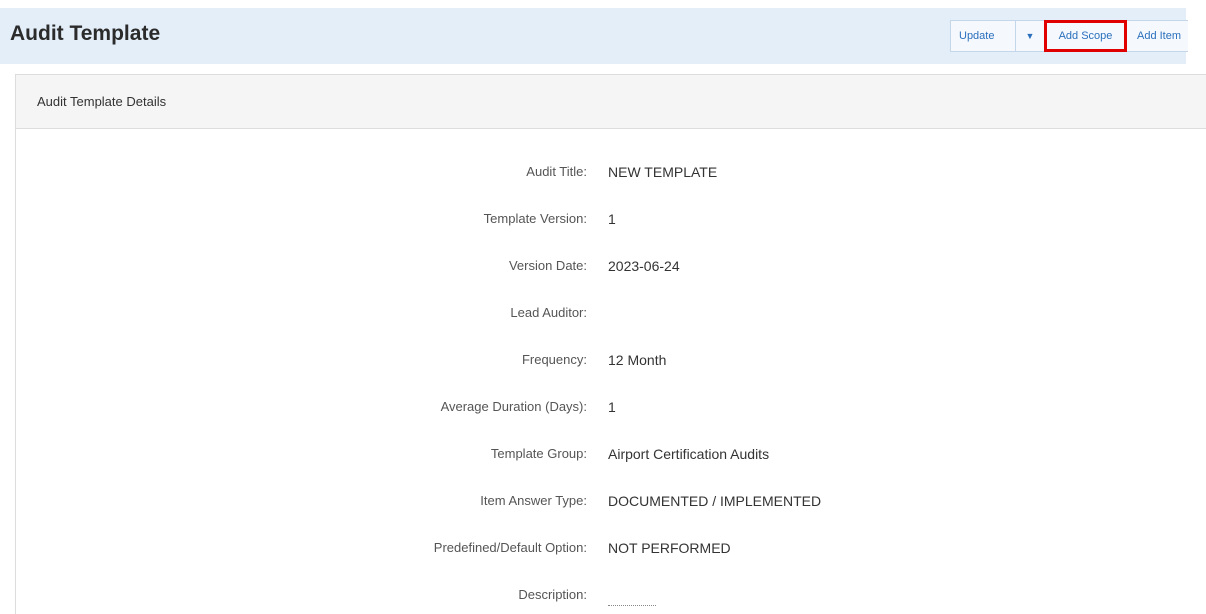  What do you see at coordinates (85, 33) in the screenshot?
I see `page-title: Audit Template` at bounding box center [85, 33].